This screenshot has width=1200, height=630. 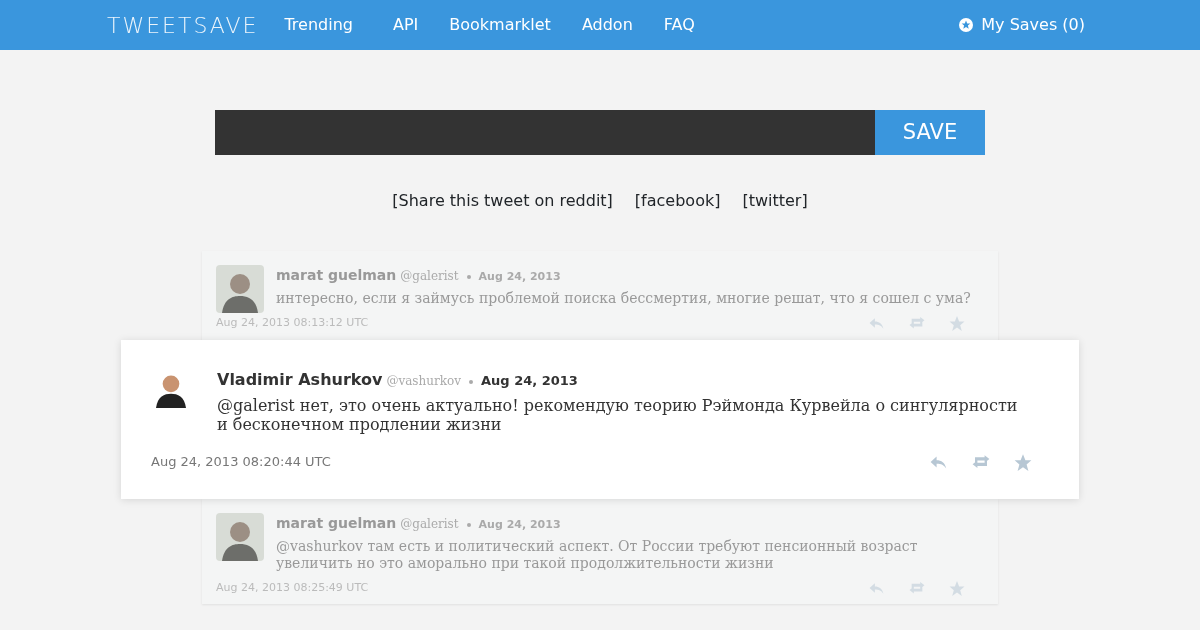 I want to click on nav-link: API, so click(x=405, y=25).